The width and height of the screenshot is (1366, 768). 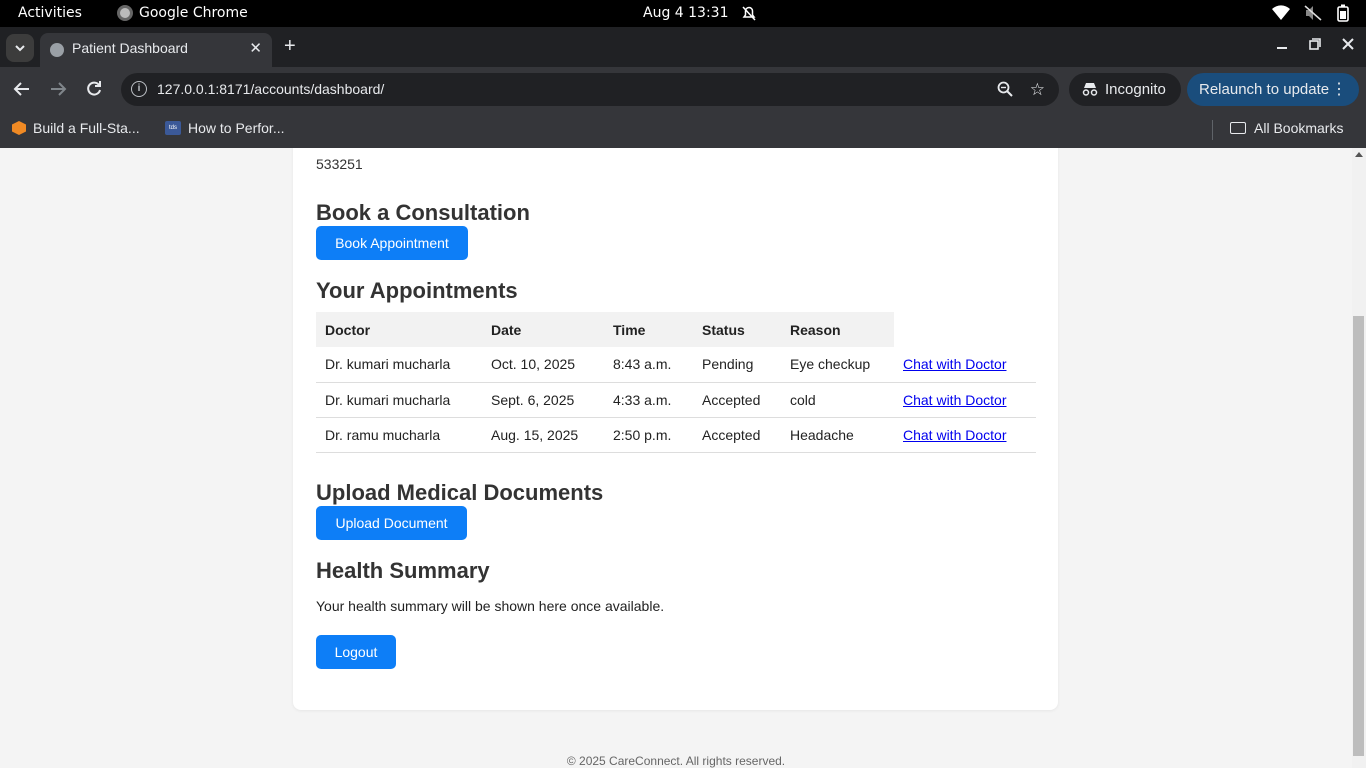 I want to click on relaunch-button: Relaunch to update ⋮, so click(x=1273, y=89).